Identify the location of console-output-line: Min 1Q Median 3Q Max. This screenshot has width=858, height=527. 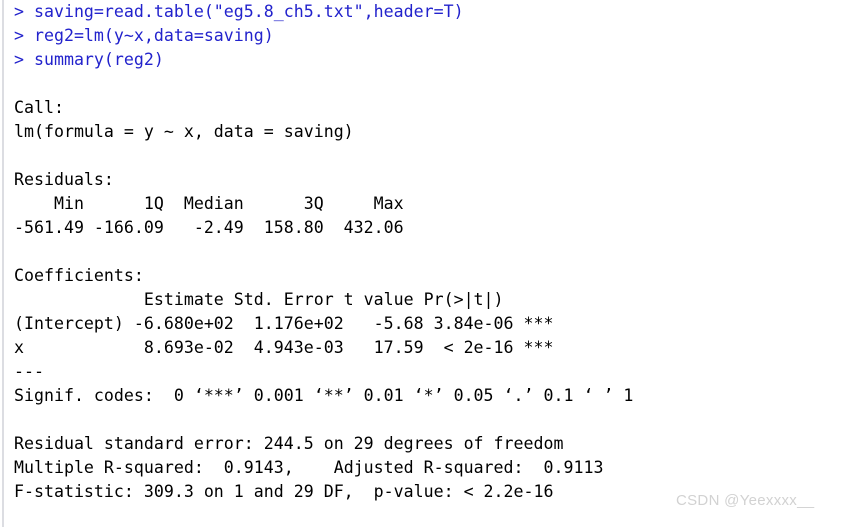
(209, 203).